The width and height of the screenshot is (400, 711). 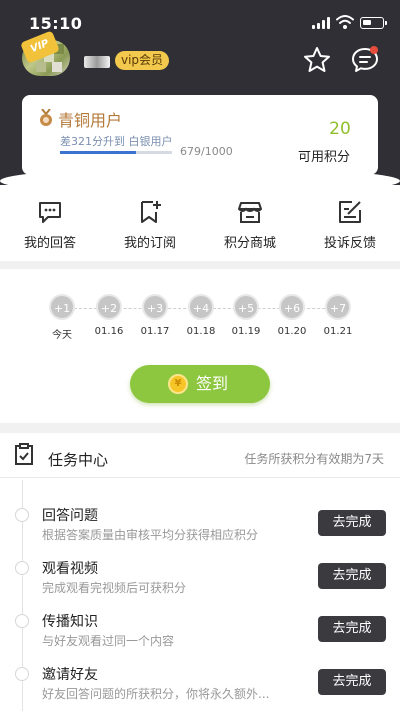 I want to click on checkin-day: +4 01.18, so click(x=201, y=315).